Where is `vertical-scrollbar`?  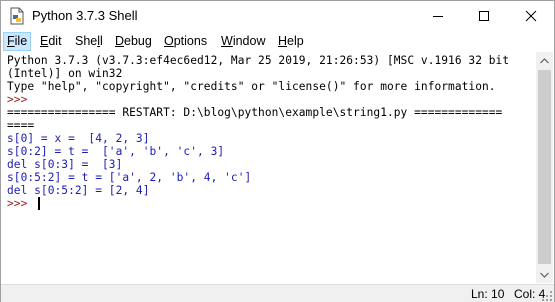
vertical-scrollbar is located at coordinates (544, 167).